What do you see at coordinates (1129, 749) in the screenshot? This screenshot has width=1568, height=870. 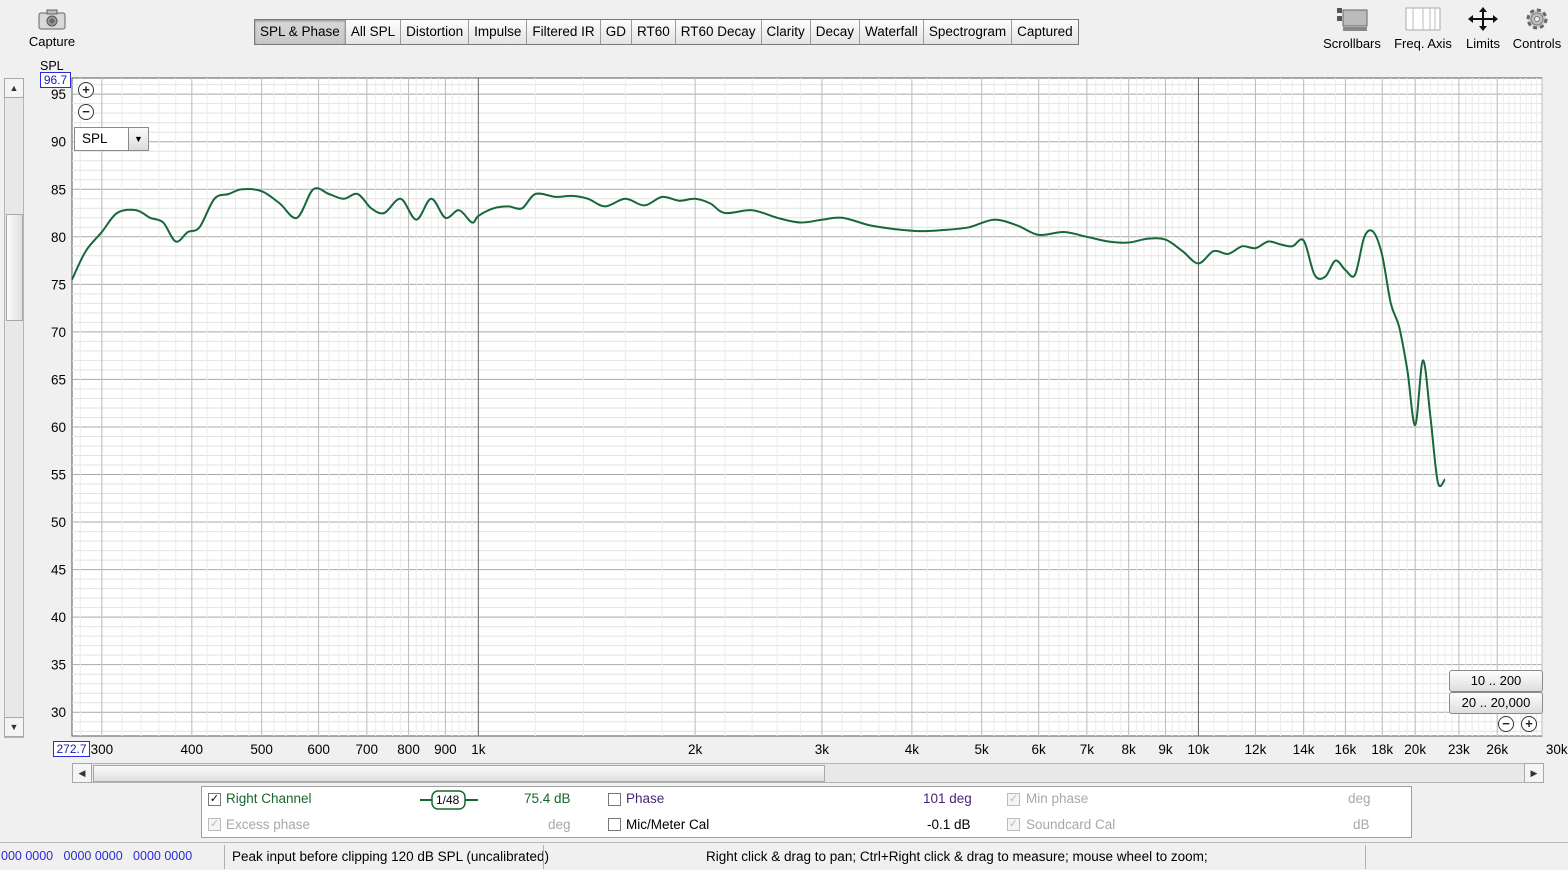 I see `x-tick-label: 8k` at bounding box center [1129, 749].